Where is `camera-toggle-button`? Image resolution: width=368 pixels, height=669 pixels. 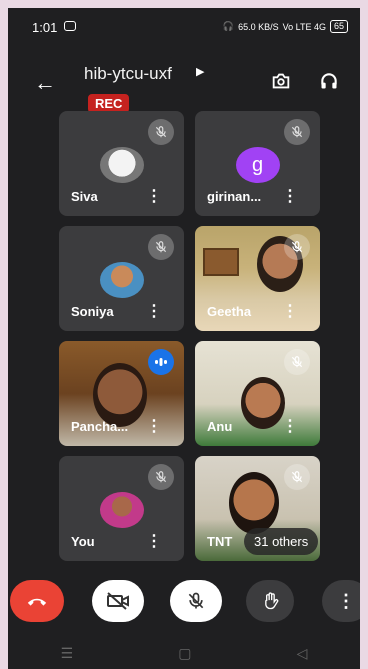
camera-toggle-button is located at coordinates (118, 601).